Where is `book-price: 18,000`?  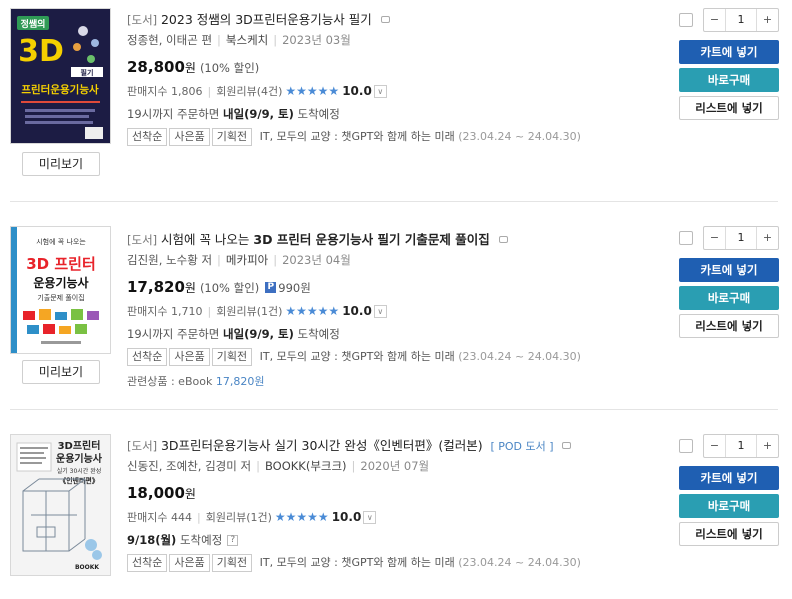
book-price: 18,000 is located at coordinates (156, 493).